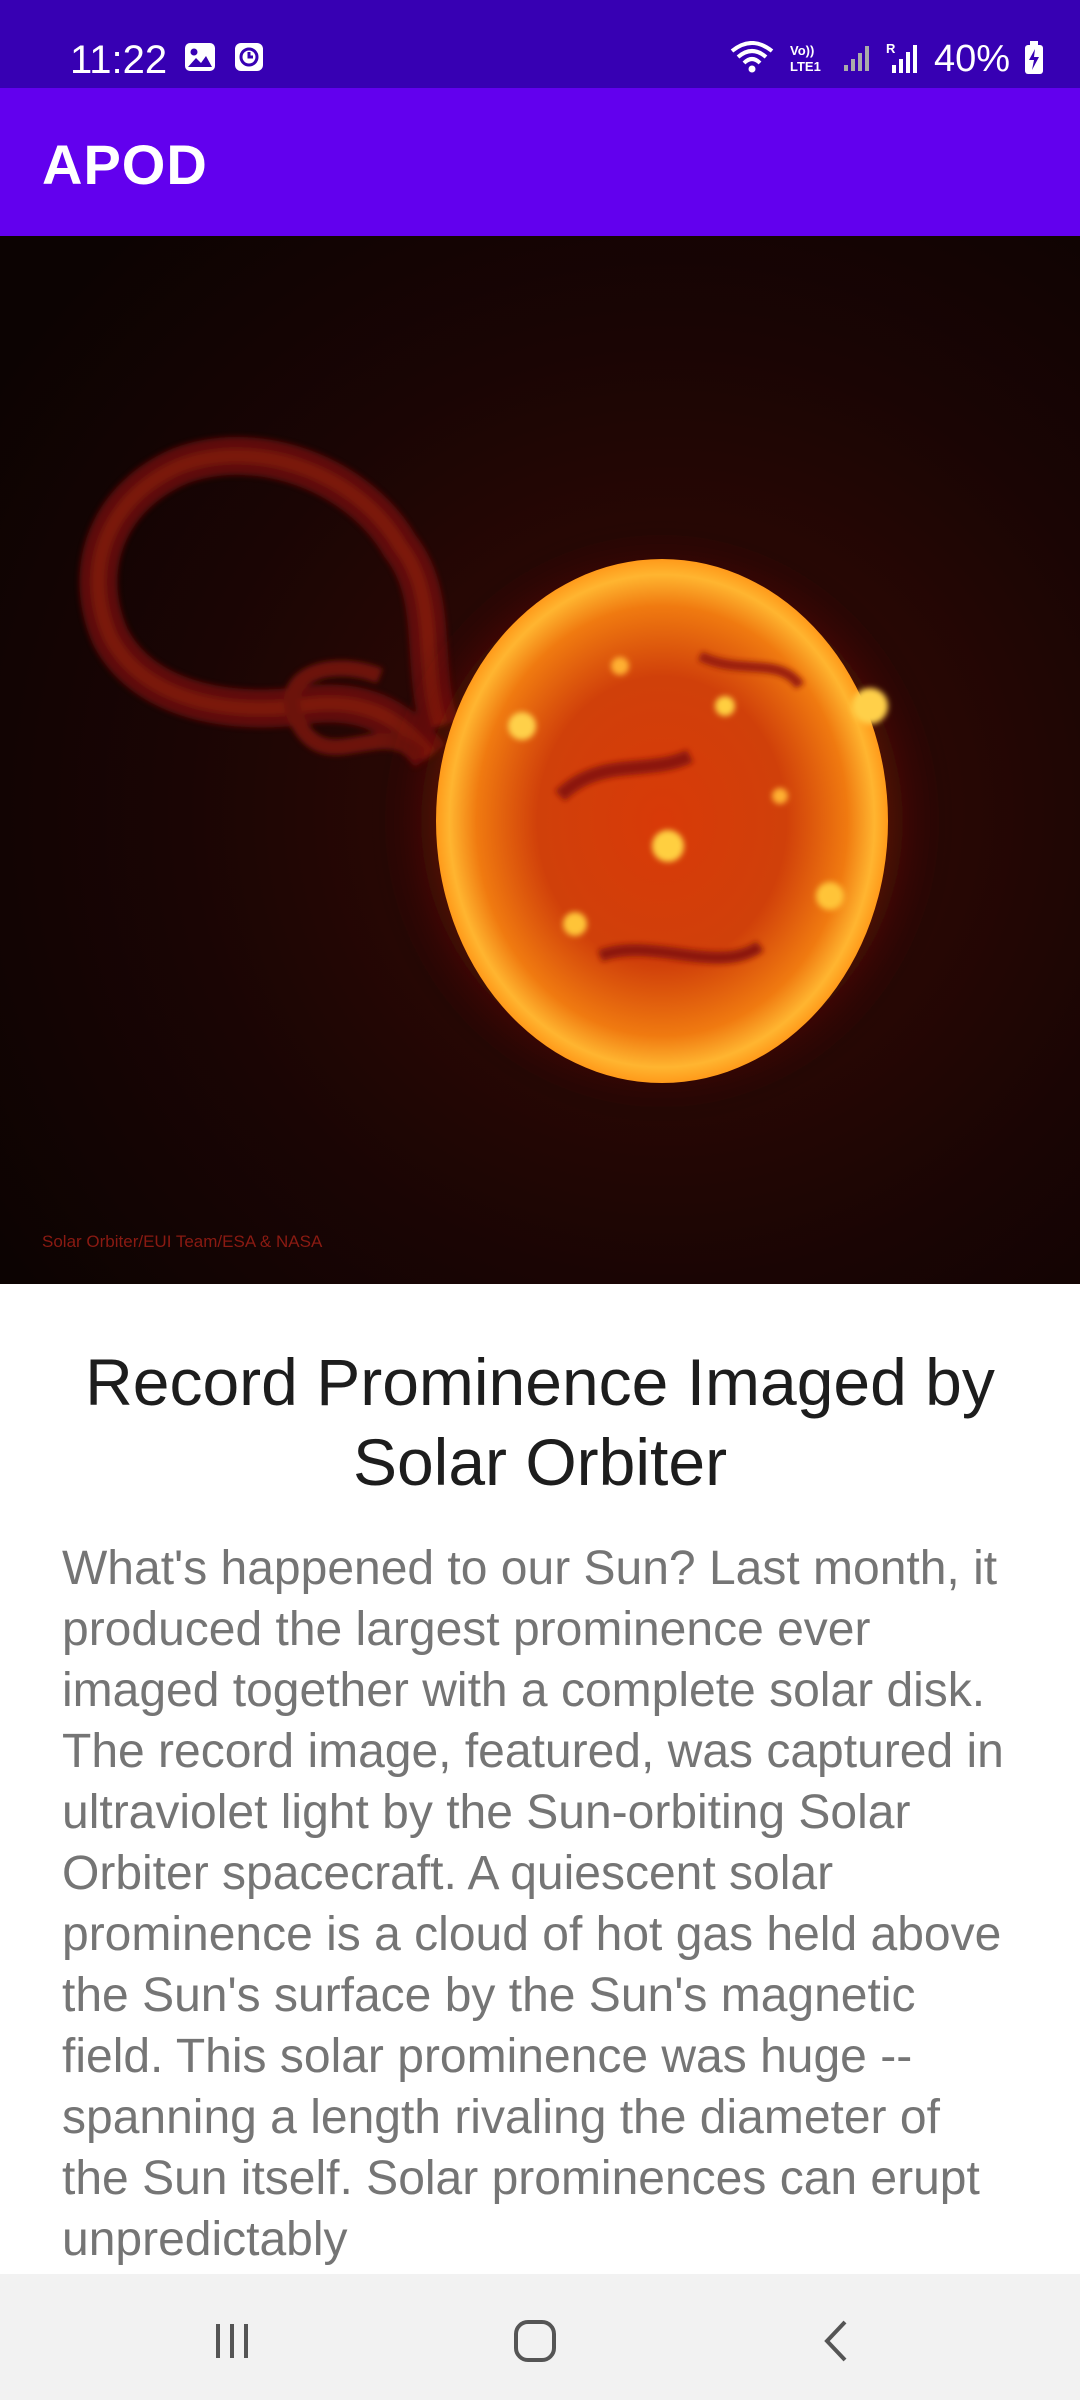 The width and height of the screenshot is (1080, 2400). What do you see at coordinates (752, 59) in the screenshot?
I see `wifi-icon` at bounding box center [752, 59].